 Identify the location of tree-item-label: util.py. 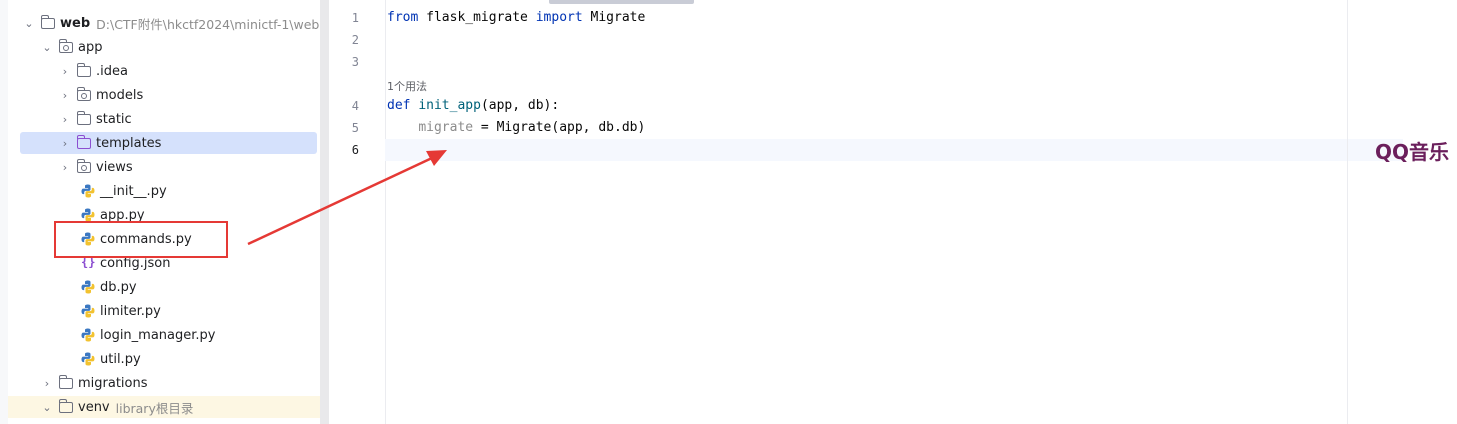
(120, 359).